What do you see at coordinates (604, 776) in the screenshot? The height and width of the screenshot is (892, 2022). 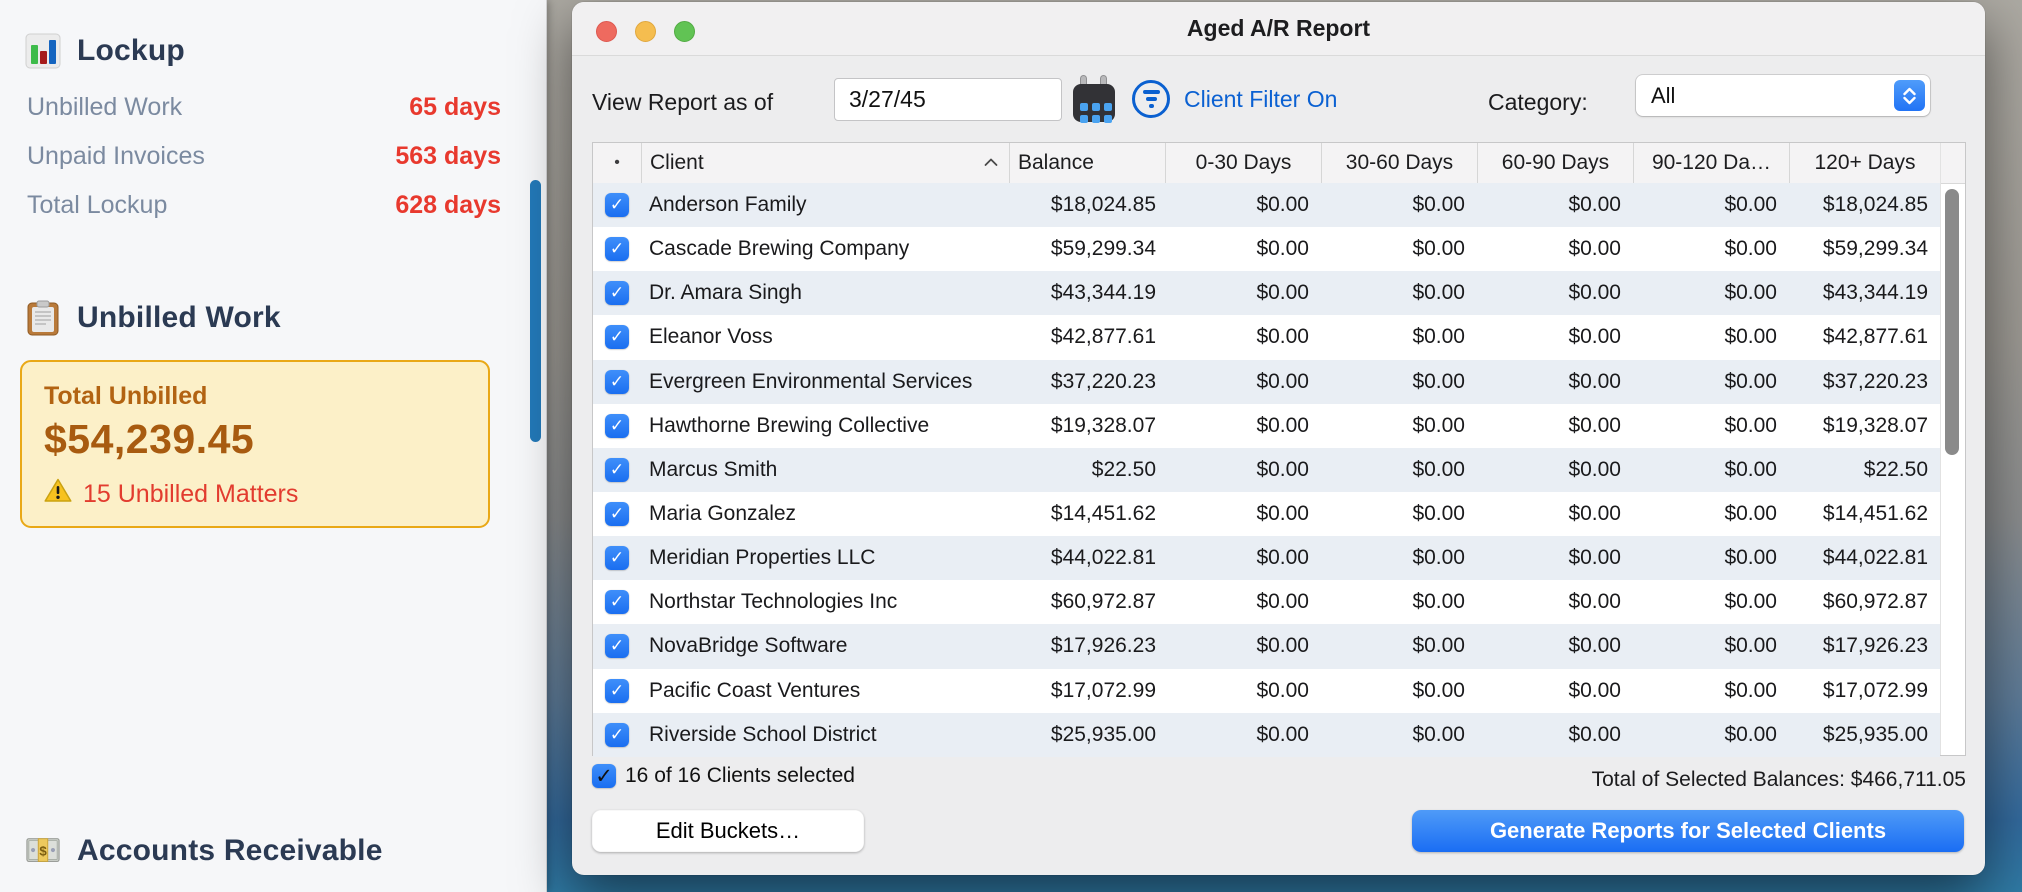 I see `select-all-checkbox: ✓` at bounding box center [604, 776].